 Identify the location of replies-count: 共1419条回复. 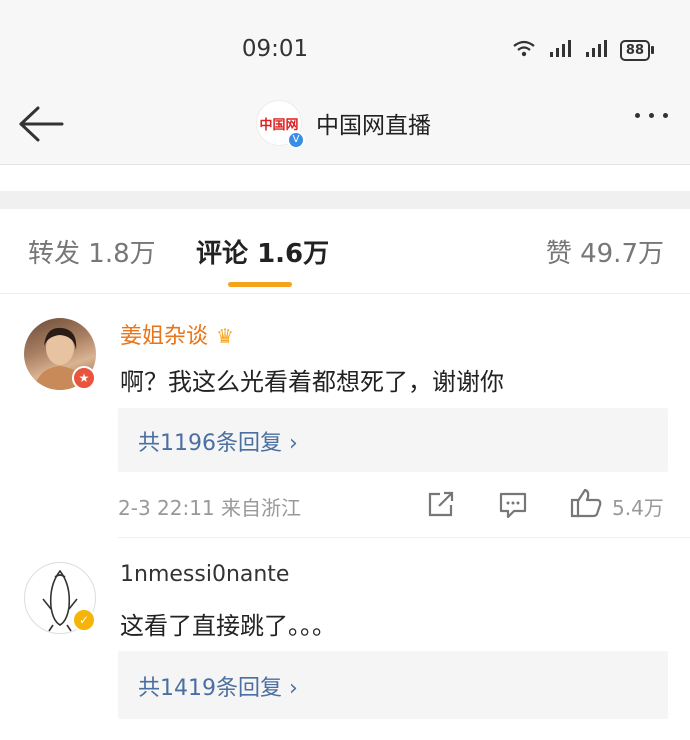
(210, 688).